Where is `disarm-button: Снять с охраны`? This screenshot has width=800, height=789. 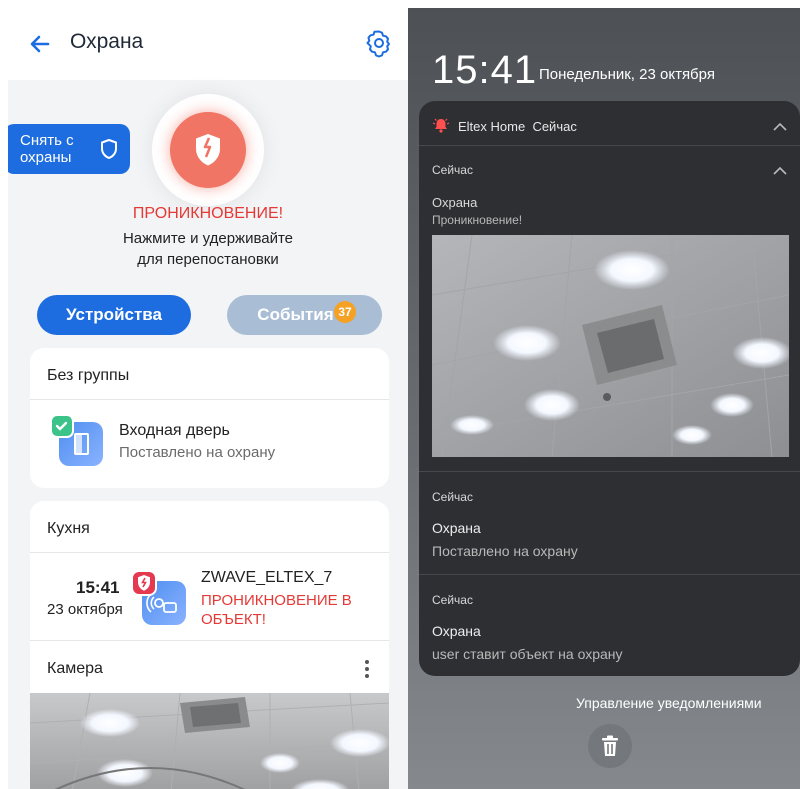
disarm-button: Снять с охраны is located at coordinates (69, 149).